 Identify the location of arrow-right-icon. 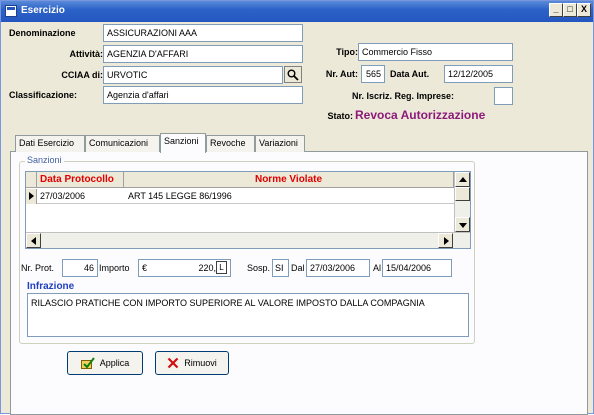
(446, 241).